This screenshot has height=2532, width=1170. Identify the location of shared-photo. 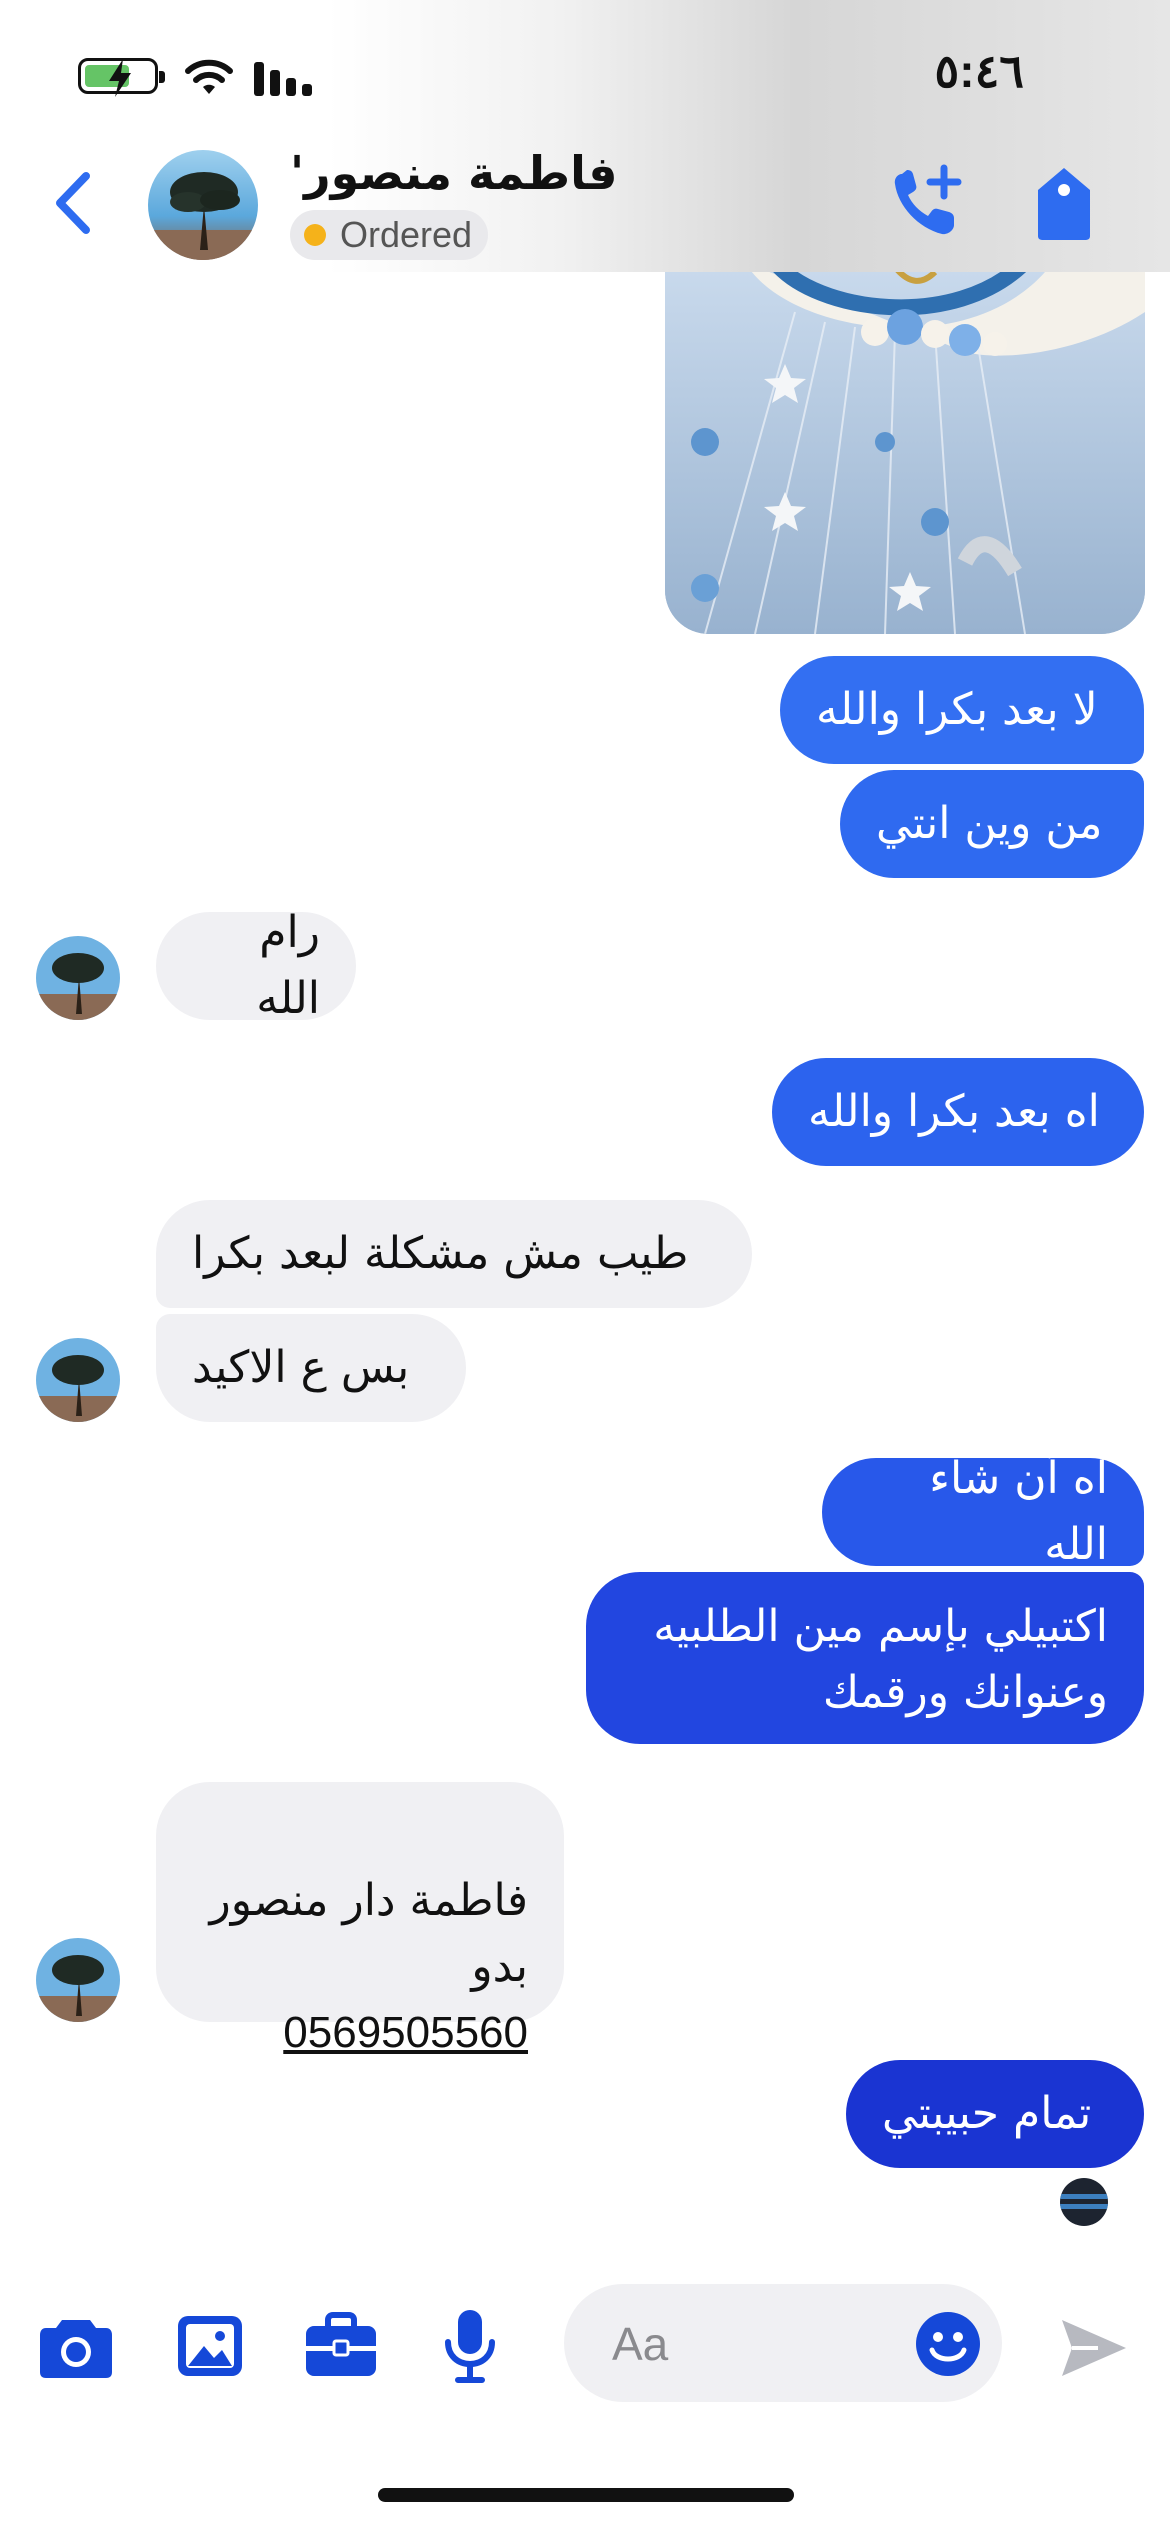
(905, 453).